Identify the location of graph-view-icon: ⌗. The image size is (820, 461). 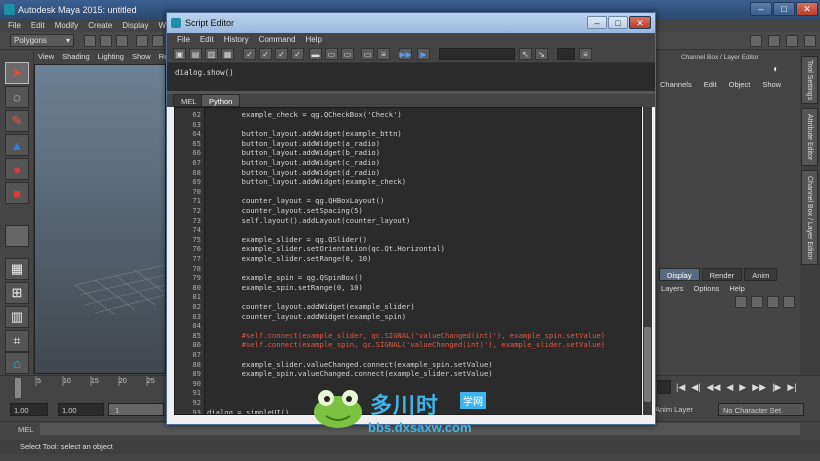
(17, 341).